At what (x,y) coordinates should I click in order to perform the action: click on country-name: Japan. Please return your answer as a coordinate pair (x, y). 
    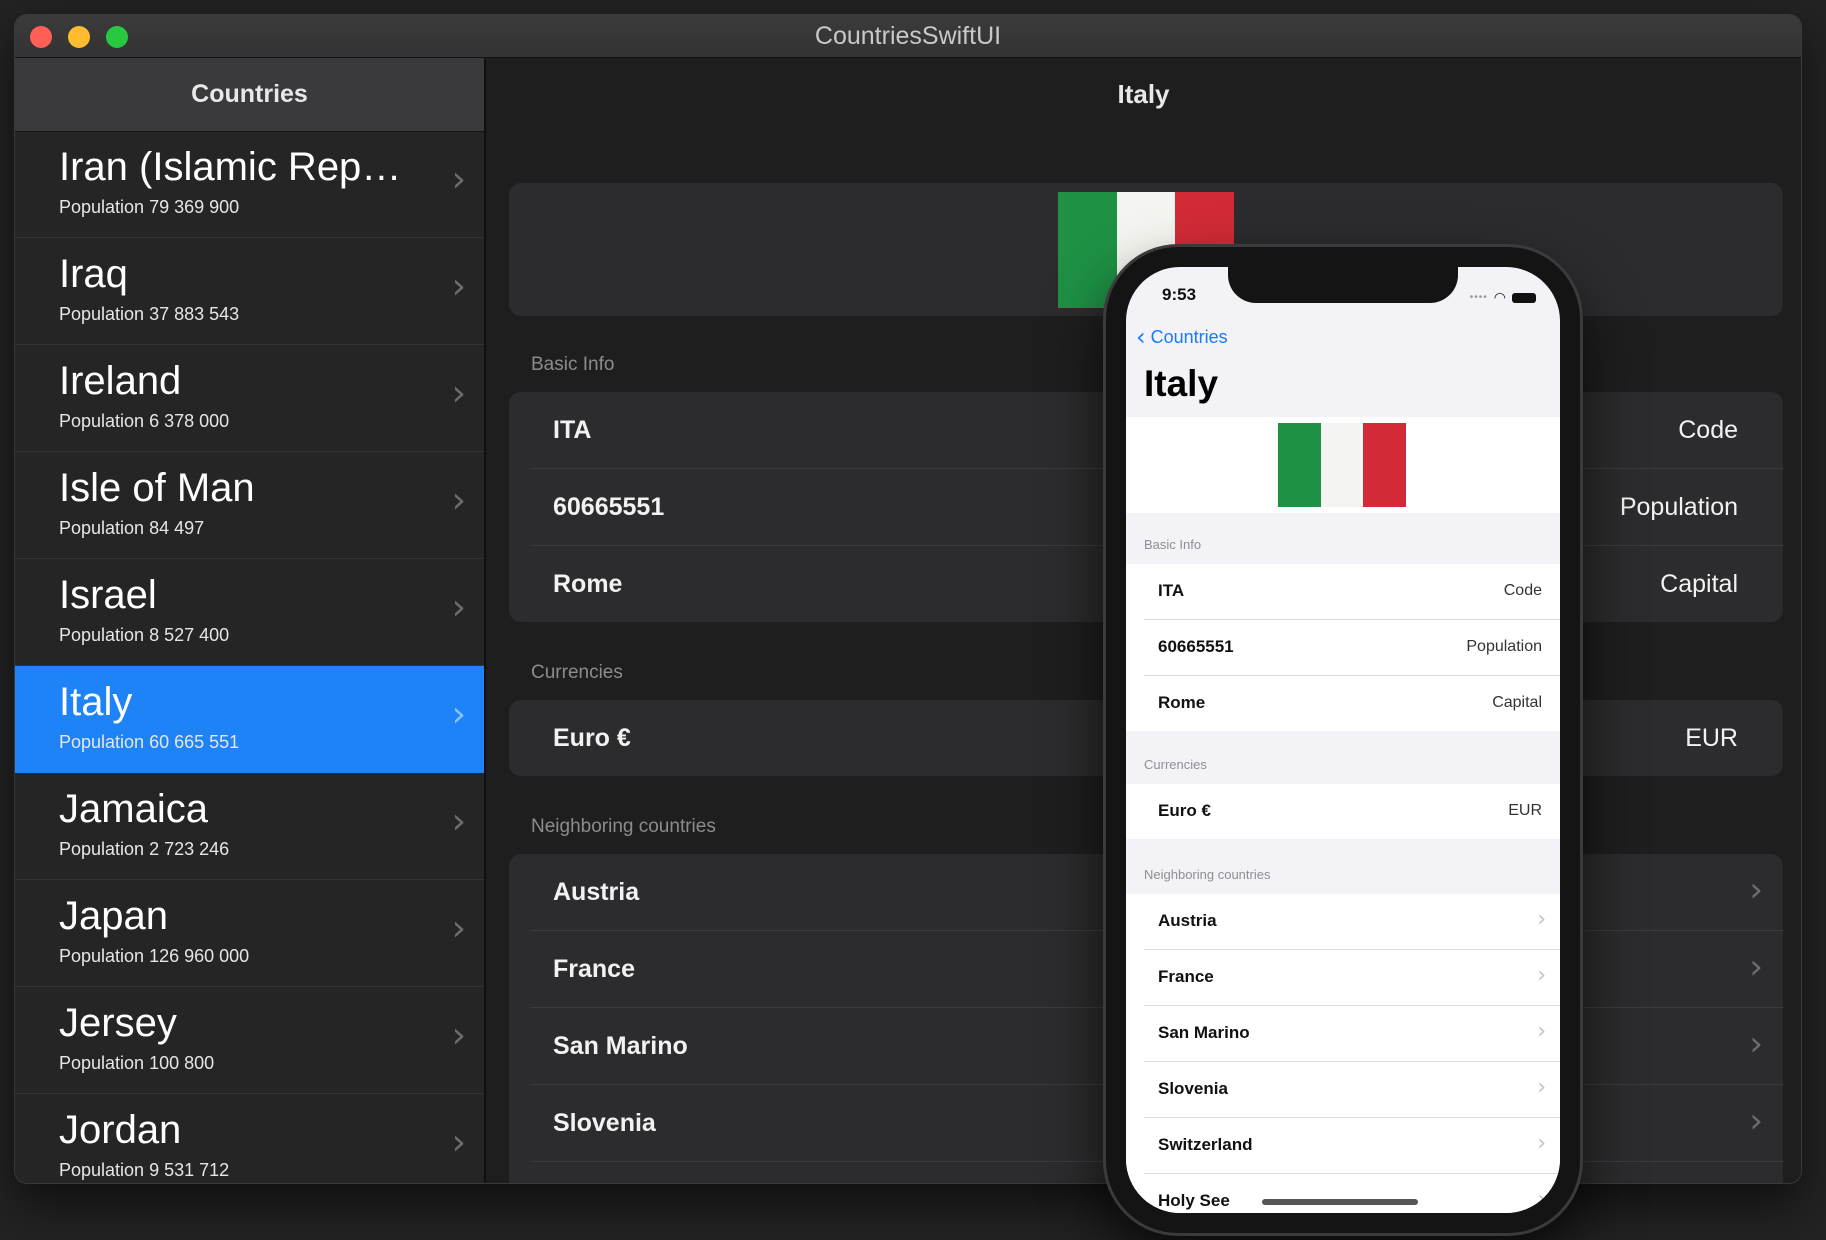
    Looking at the image, I should click on (113, 916).